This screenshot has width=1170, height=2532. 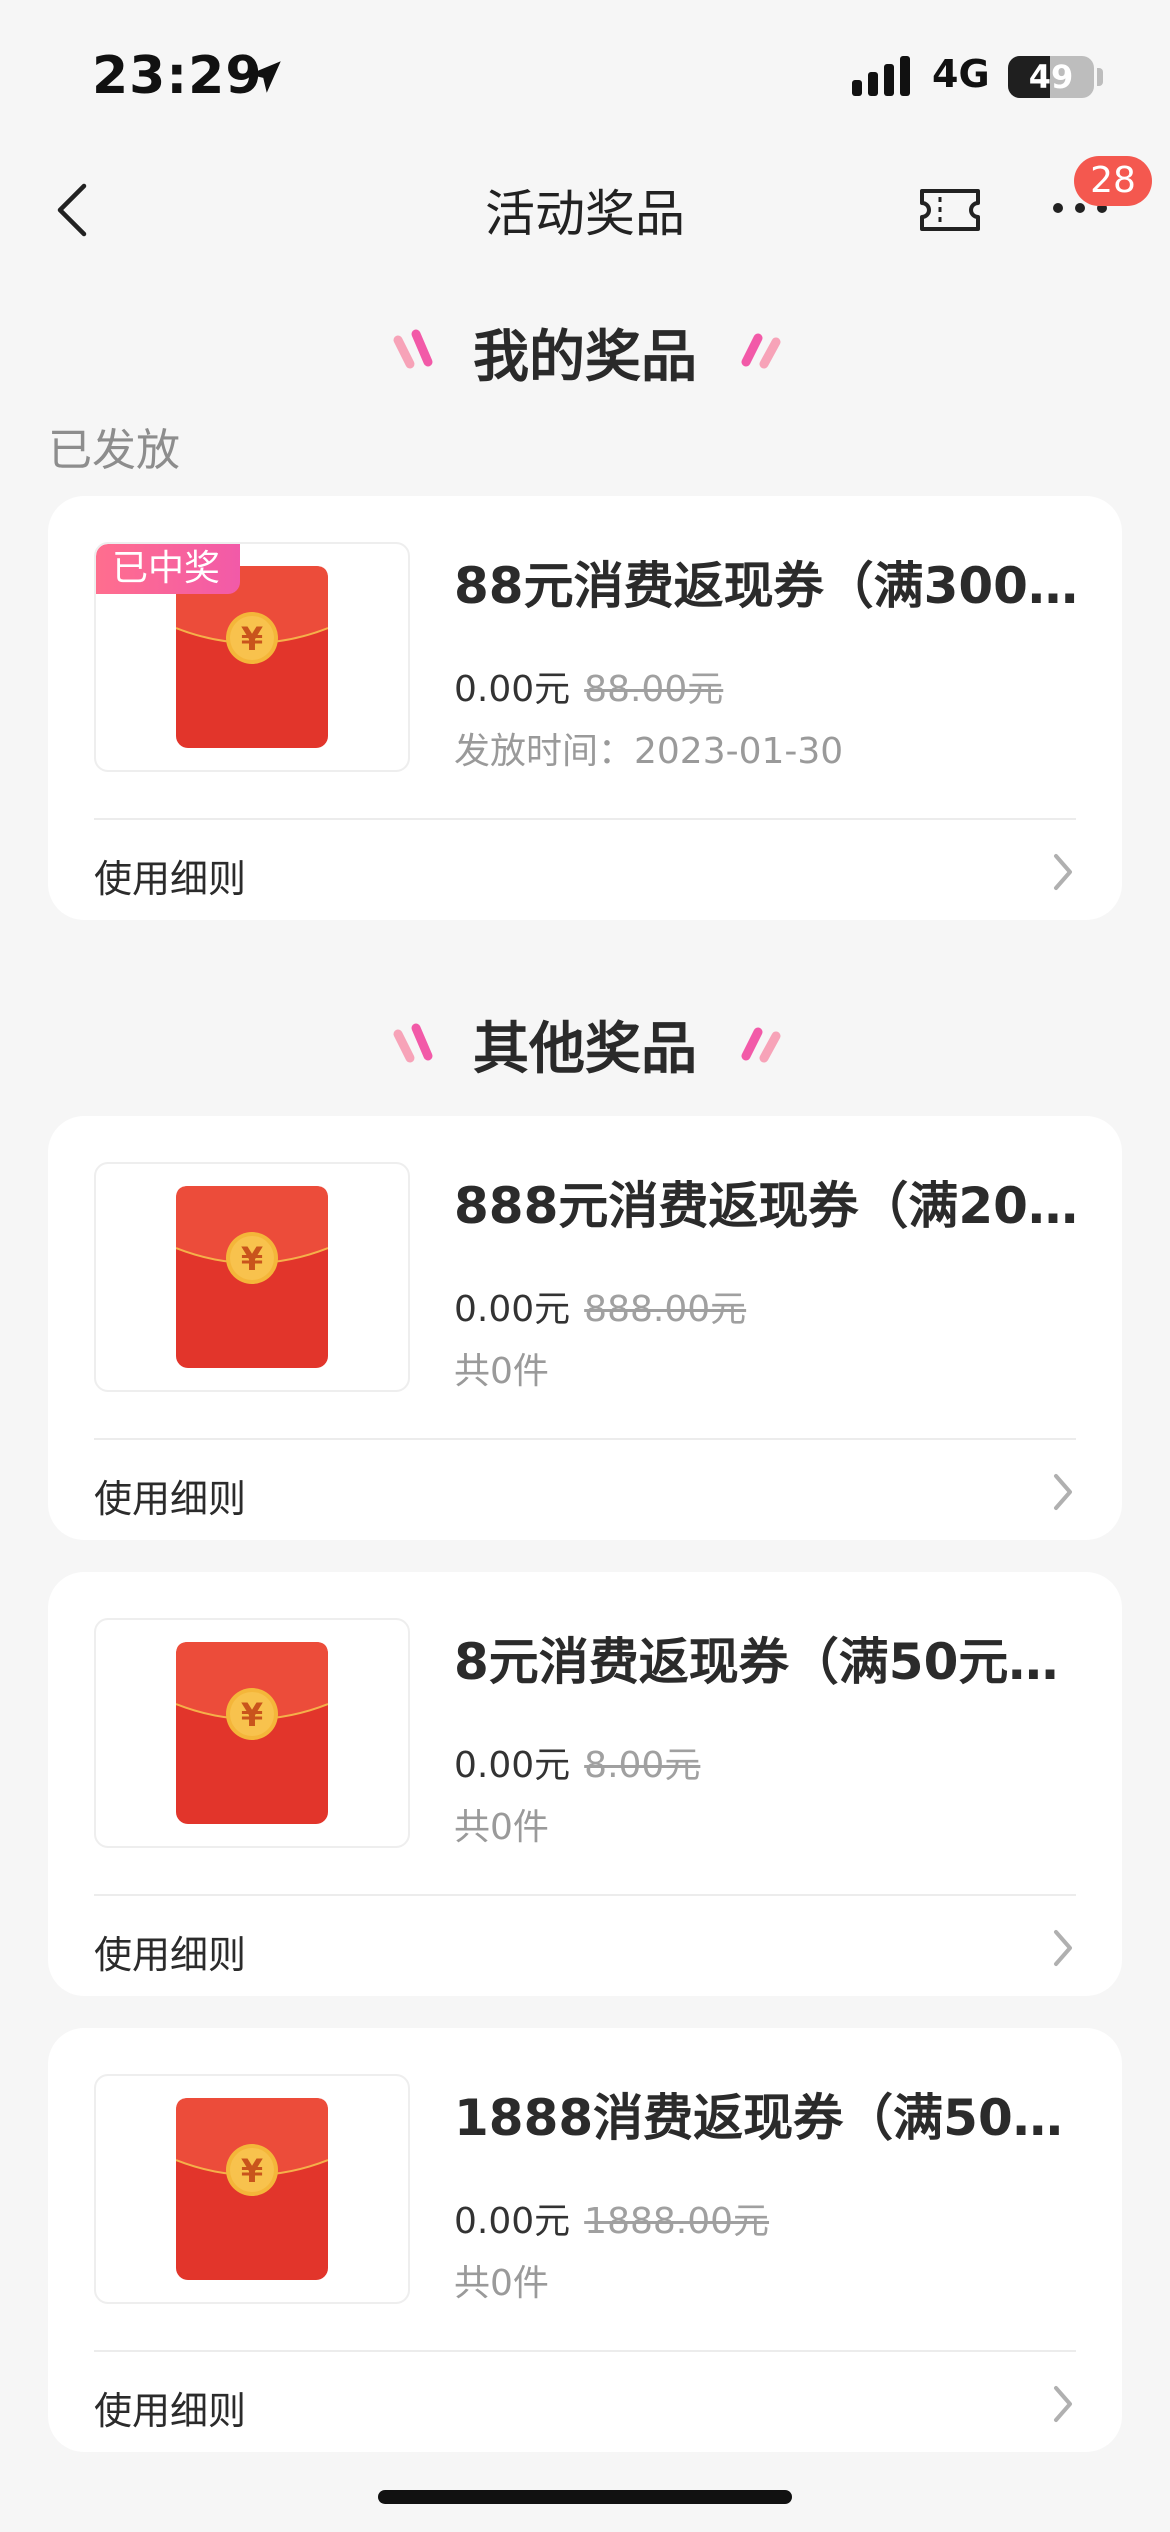 What do you see at coordinates (654, 689) in the screenshot?
I see `original-price: 88.00元` at bounding box center [654, 689].